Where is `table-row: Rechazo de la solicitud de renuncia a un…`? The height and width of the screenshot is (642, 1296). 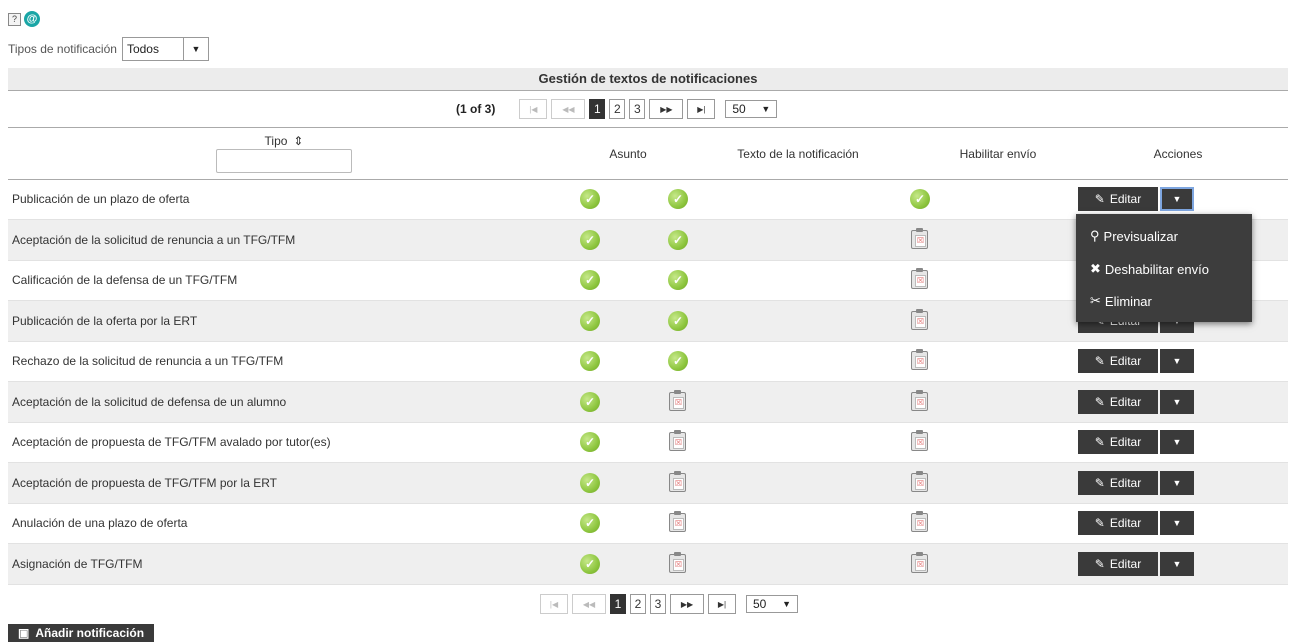 table-row: Rechazo de la solicitud de renuncia a un… is located at coordinates (648, 361).